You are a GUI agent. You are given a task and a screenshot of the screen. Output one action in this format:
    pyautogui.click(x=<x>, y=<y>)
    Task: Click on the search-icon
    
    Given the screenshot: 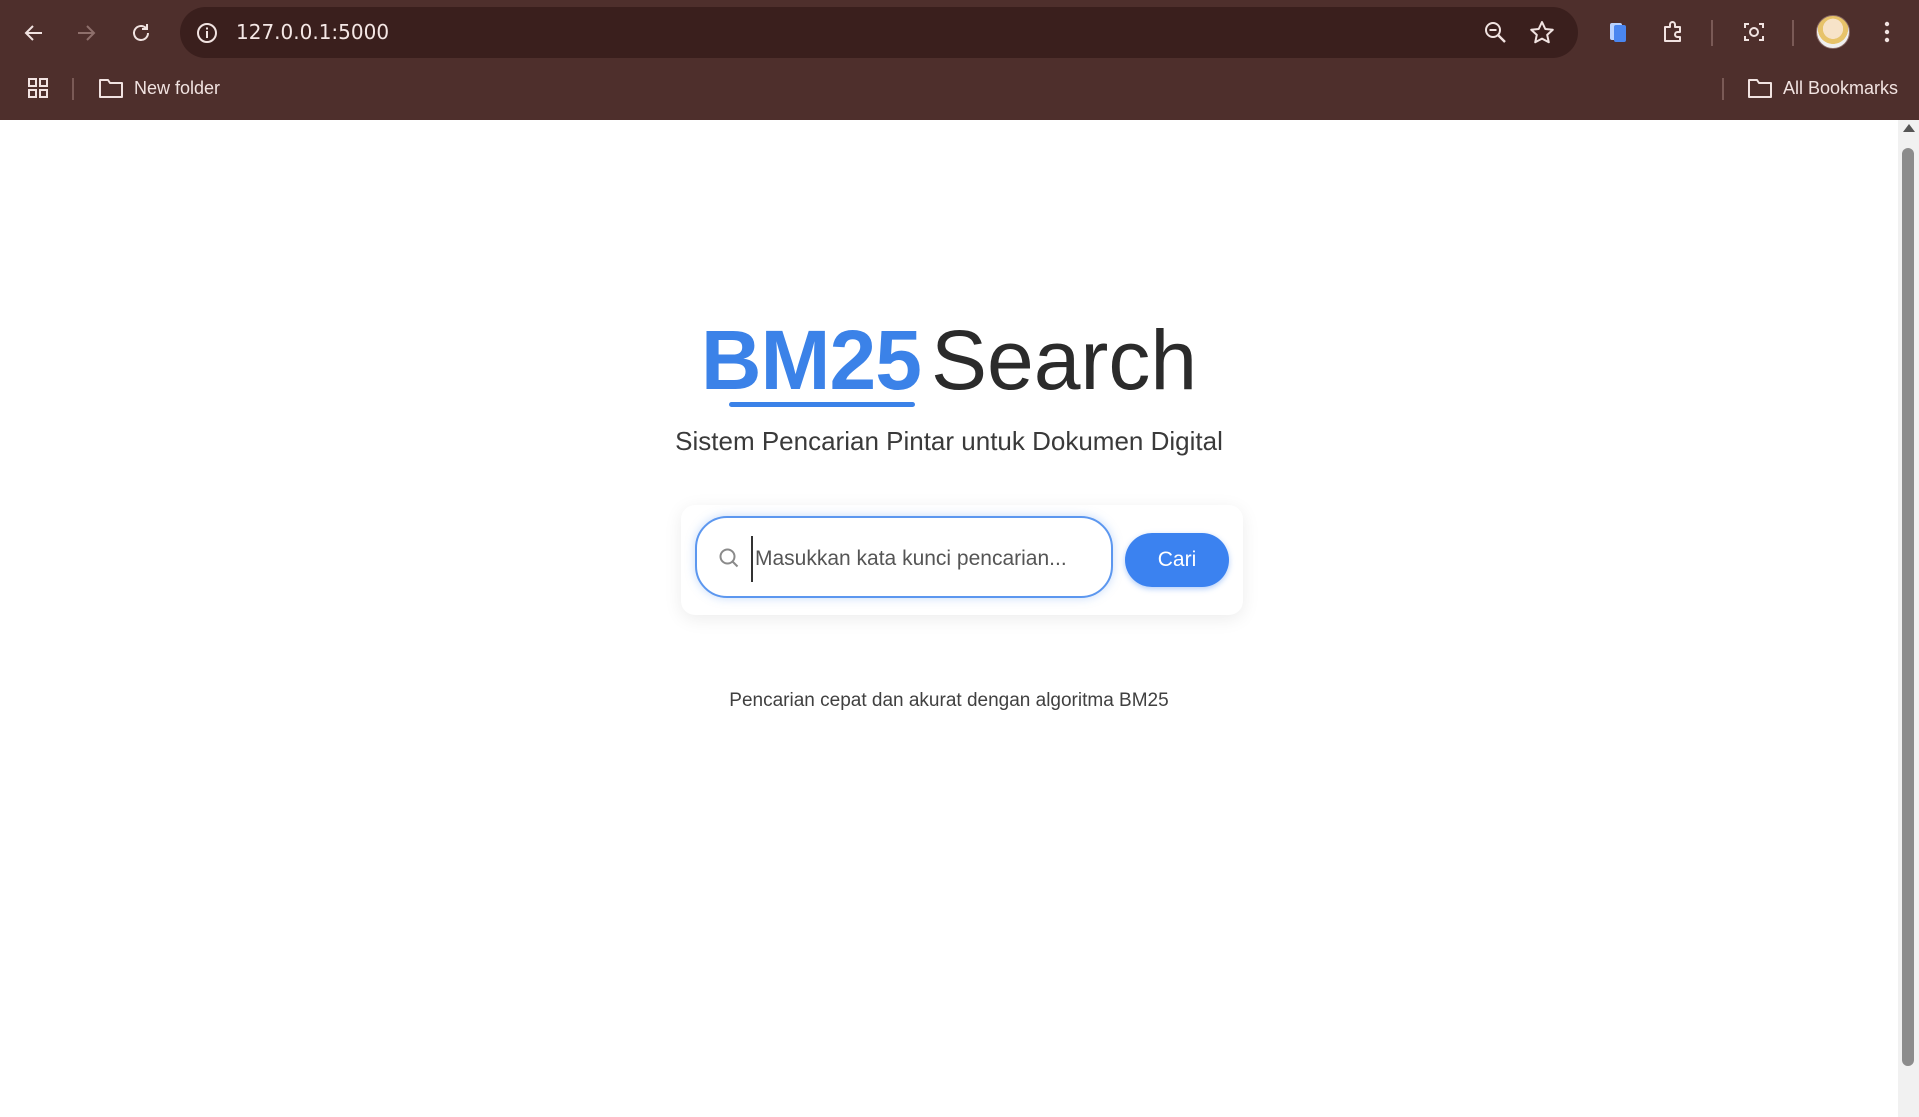 What is the action you would take?
    pyautogui.click(x=729, y=558)
    